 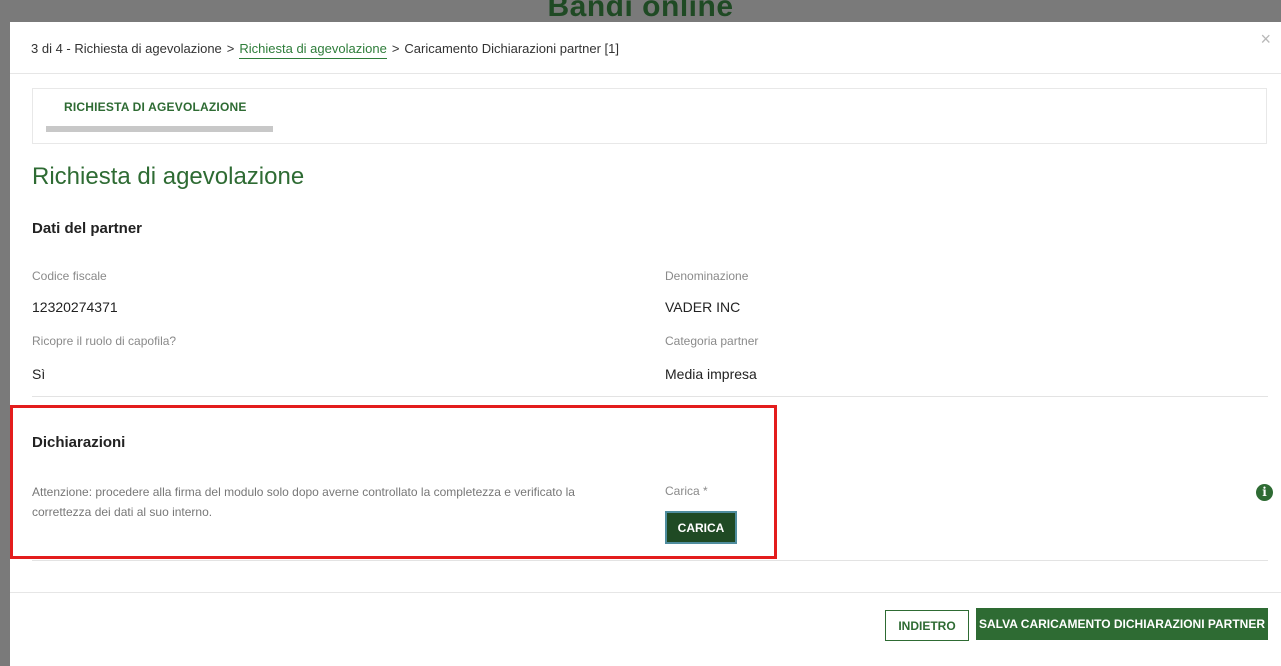 I want to click on label-categoria-partner: Categoria partner, so click(x=712, y=341).